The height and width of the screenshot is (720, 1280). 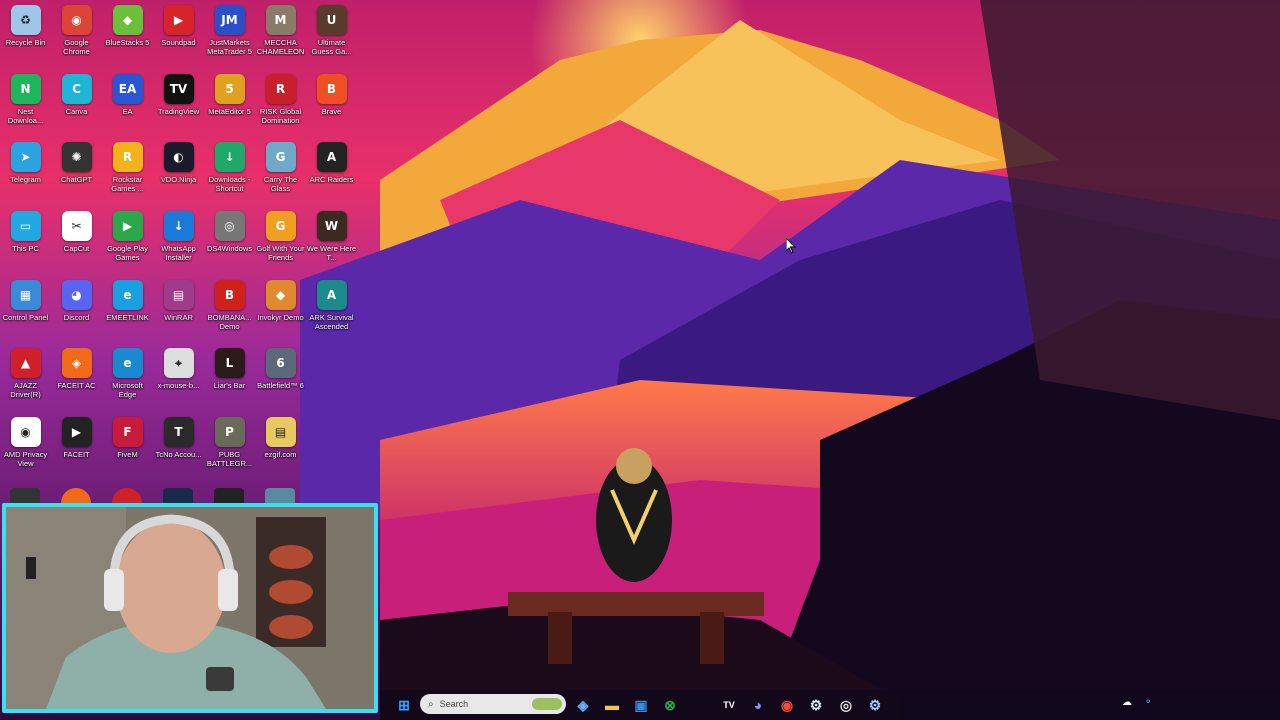 What do you see at coordinates (25, 390) in the screenshot?
I see `desktop-icon-label: AJAZZ Driver(R)` at bounding box center [25, 390].